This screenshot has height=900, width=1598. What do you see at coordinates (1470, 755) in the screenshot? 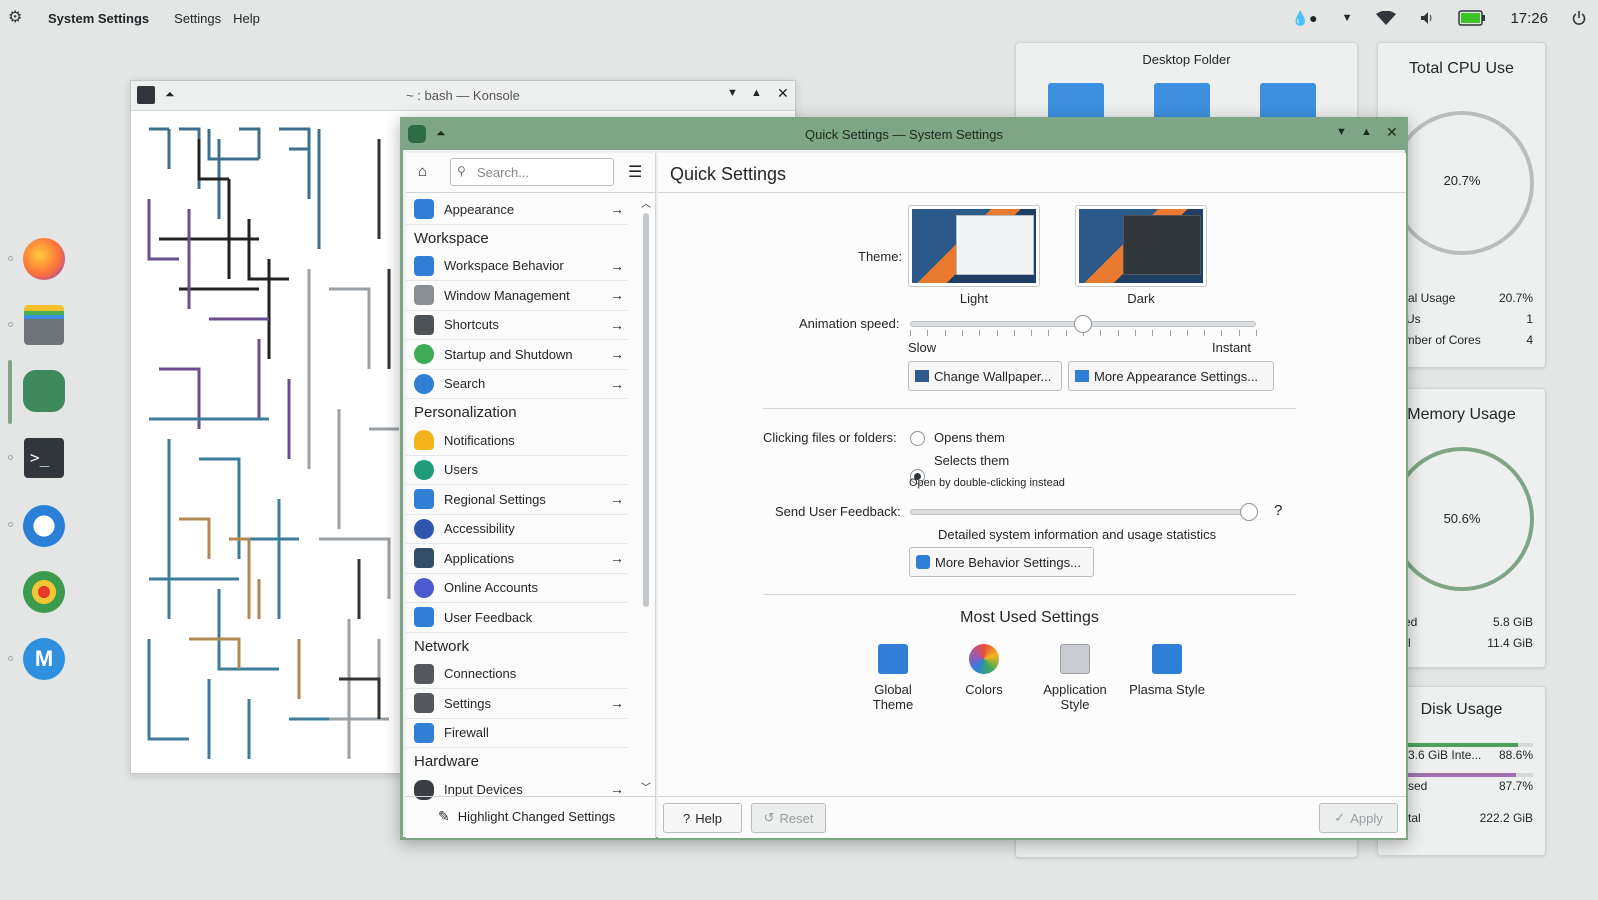
I see `disk-row: 3.6 GiB Inte... 88.6%` at bounding box center [1470, 755].